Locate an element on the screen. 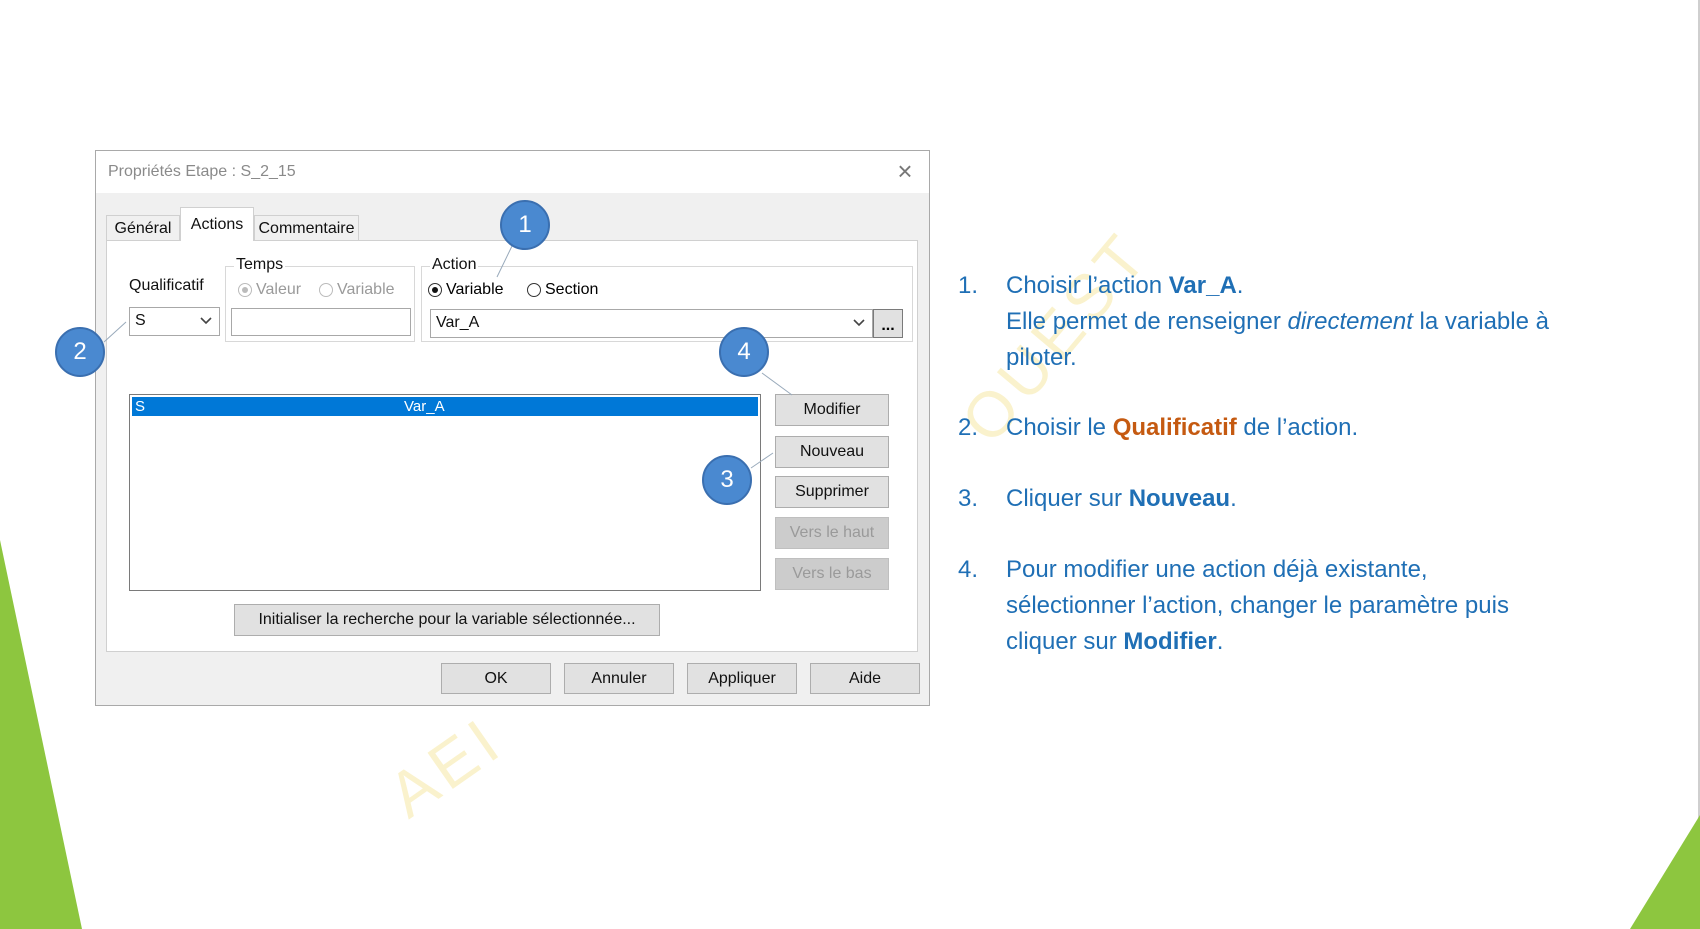 The image size is (1700, 929). step-3-number: 3. is located at coordinates (968, 498).